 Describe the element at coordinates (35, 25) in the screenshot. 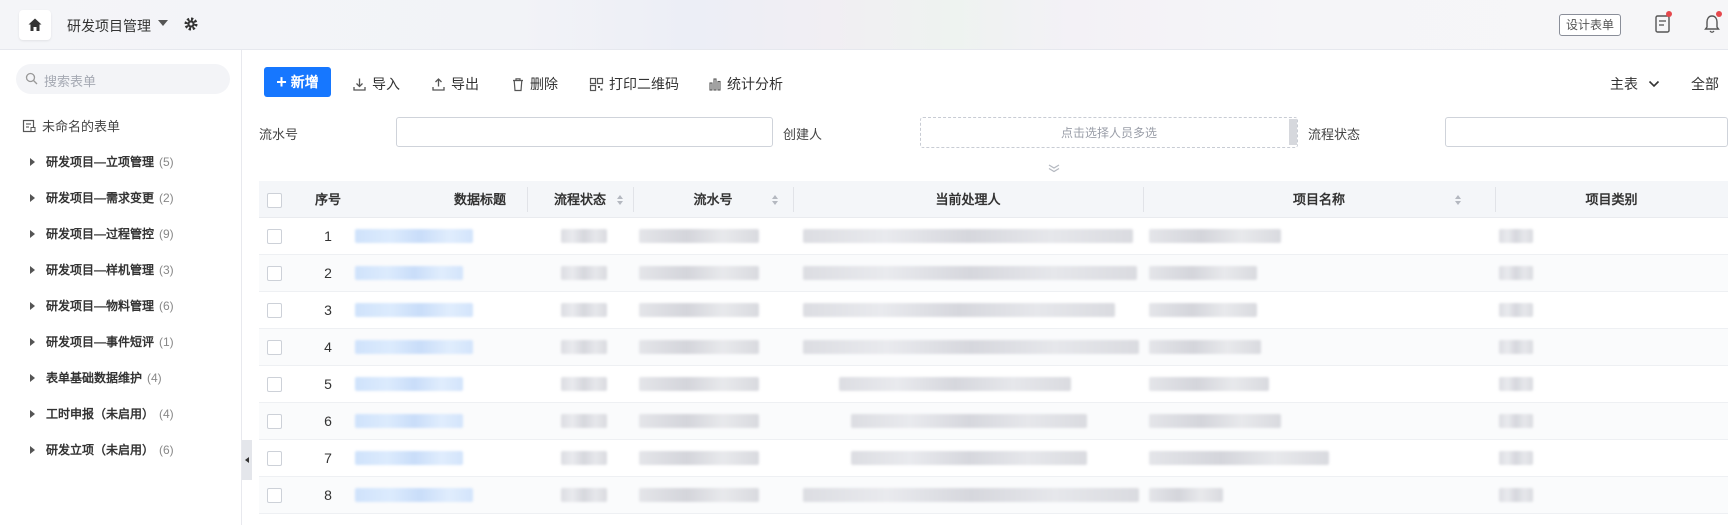

I see `home-button` at that location.